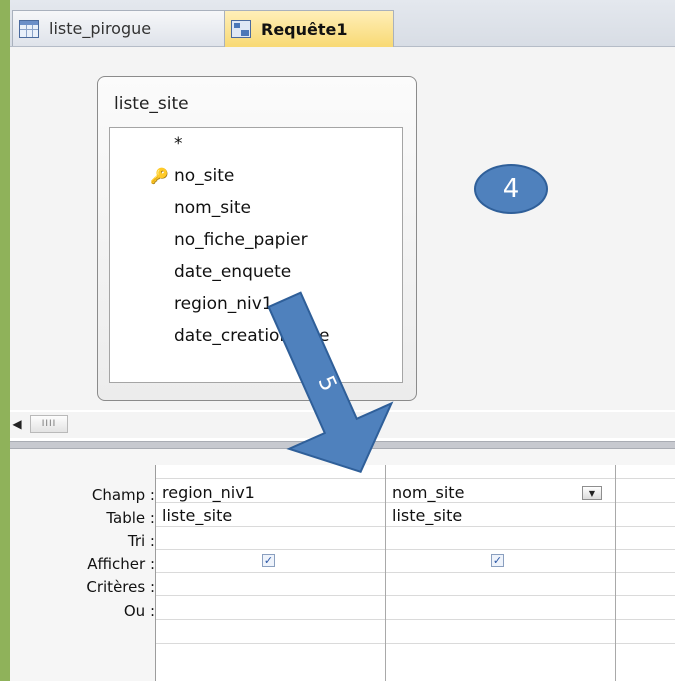 Image resolution: width=675 pixels, height=681 pixels. Describe the element at coordinates (223, 304) in the screenshot. I see `field-item: region_niv1` at that location.